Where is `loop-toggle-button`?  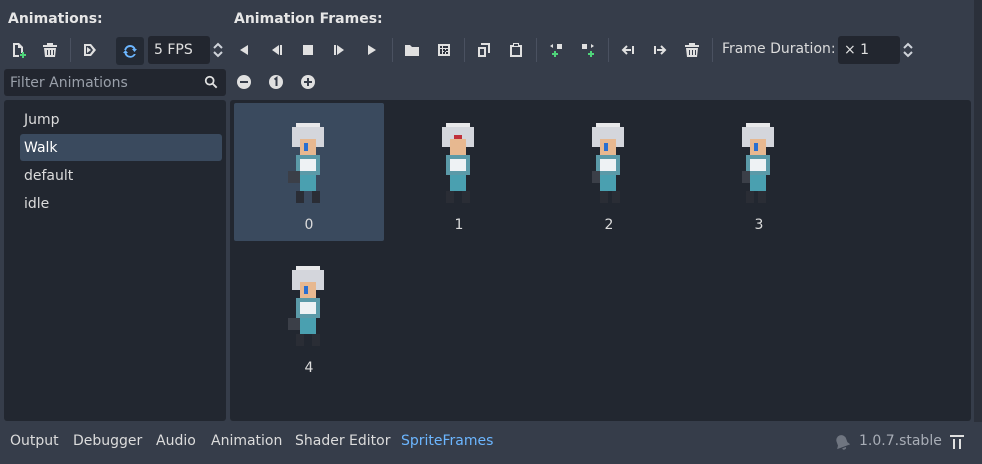 loop-toggle-button is located at coordinates (130, 51).